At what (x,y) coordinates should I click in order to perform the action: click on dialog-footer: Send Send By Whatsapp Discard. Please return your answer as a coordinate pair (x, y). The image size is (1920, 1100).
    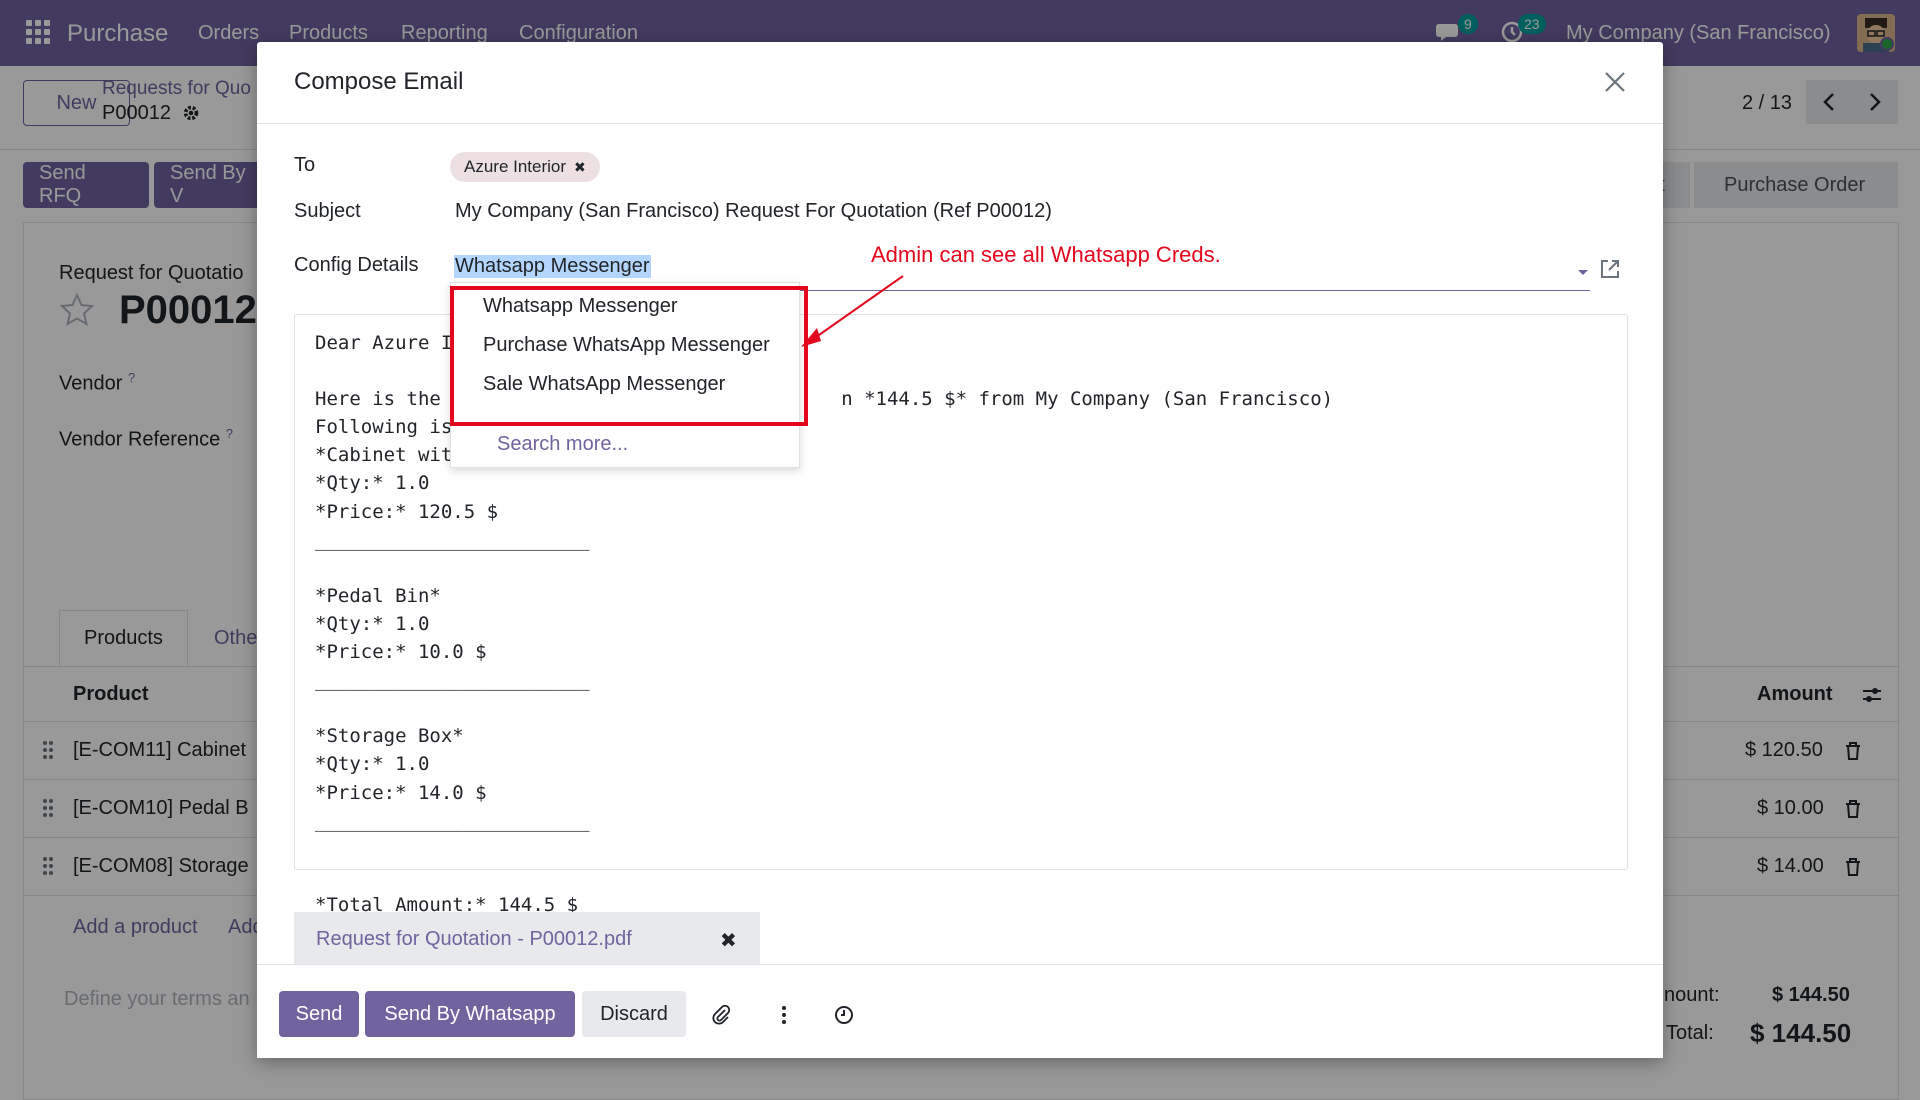
    Looking at the image, I should click on (960, 1011).